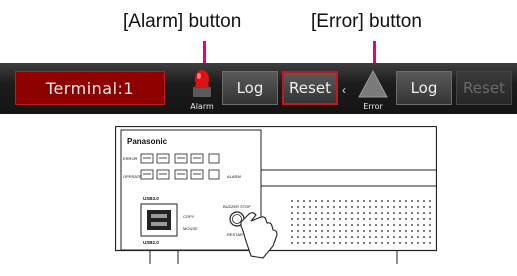 The width and height of the screenshot is (517, 276). What do you see at coordinates (374, 52) in the screenshot?
I see `error-callout-leader` at bounding box center [374, 52].